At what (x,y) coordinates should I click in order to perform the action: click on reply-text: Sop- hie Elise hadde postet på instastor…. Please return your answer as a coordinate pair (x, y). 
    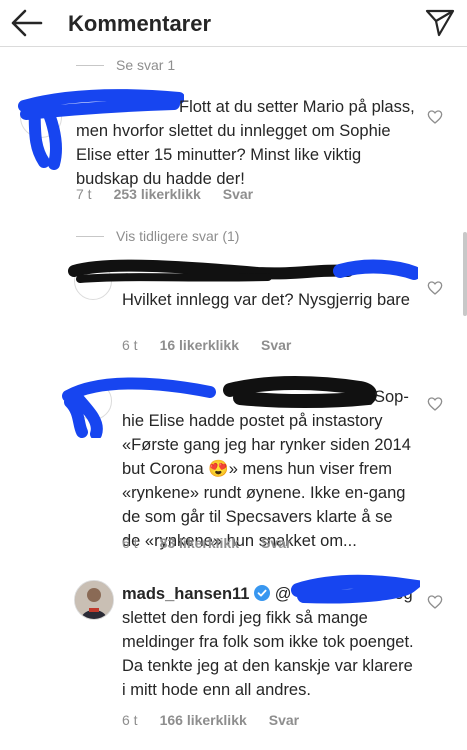
    Looking at the image, I should click on (266, 469).